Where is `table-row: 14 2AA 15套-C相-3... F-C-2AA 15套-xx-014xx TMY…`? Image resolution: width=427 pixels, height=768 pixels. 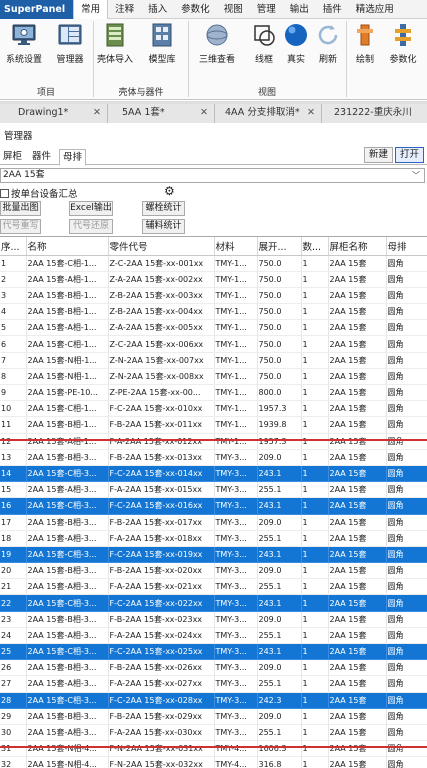 table-row: 14 2AA 15套-C相-3... F-C-2AA 15套-xx-014xx TMY… is located at coordinates (213, 474).